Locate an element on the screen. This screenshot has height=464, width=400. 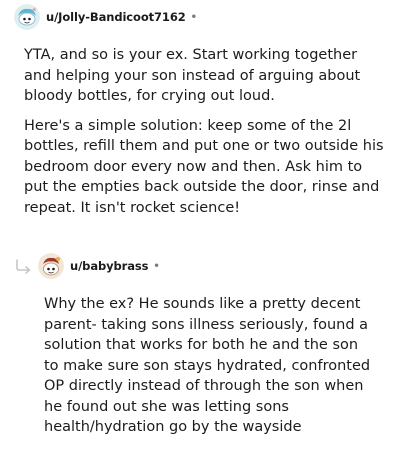
comment-username: u/babybrass is located at coordinates (109, 266).